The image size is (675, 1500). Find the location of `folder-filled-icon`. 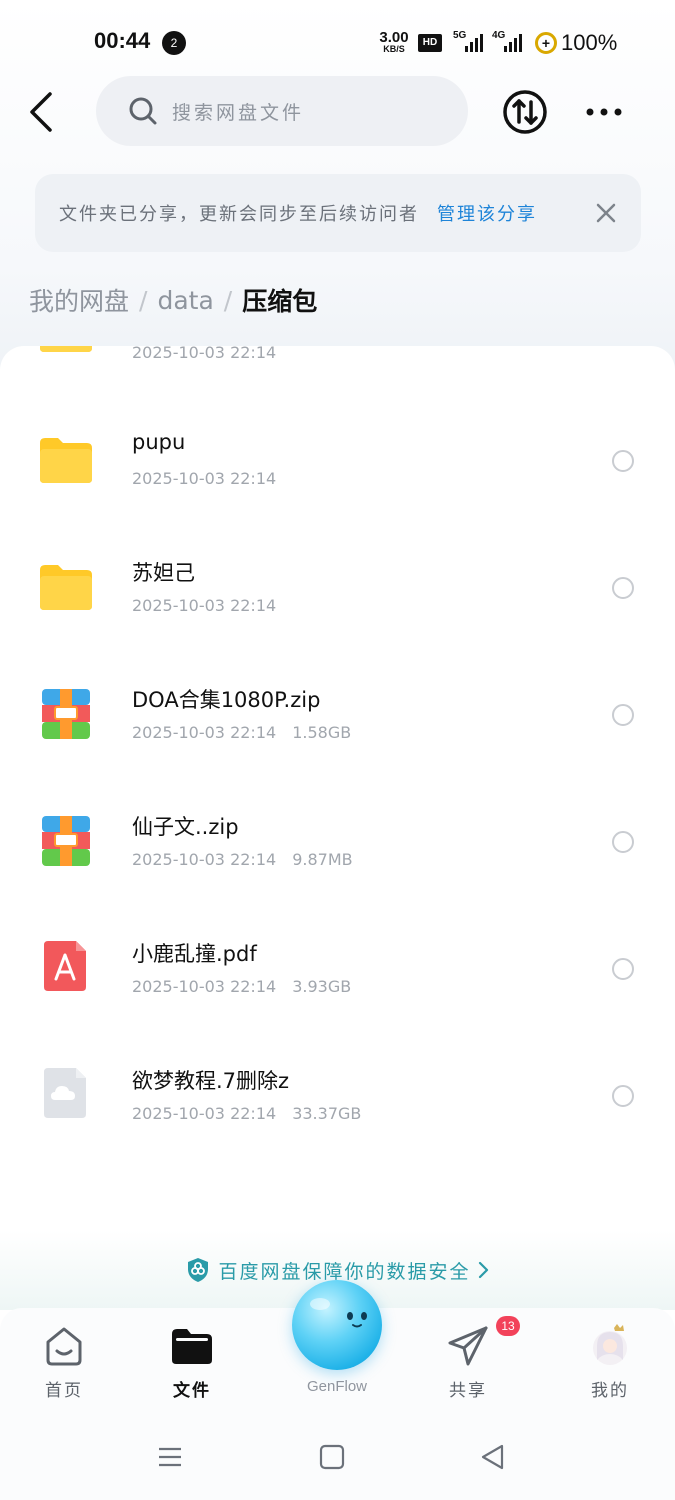

folder-filled-icon is located at coordinates (192, 1346).